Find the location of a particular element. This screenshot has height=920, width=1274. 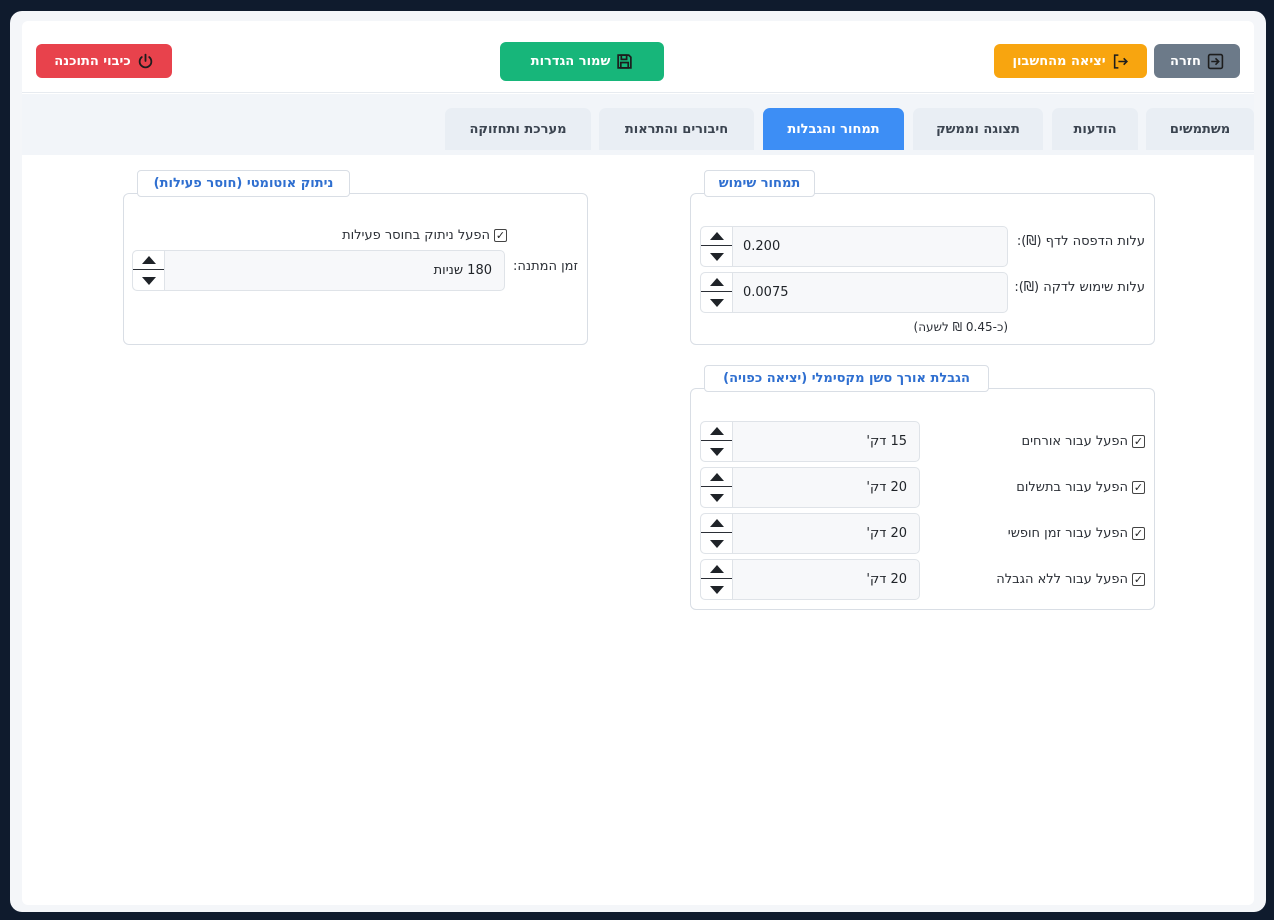

floppy-disk-icon is located at coordinates (625, 61).